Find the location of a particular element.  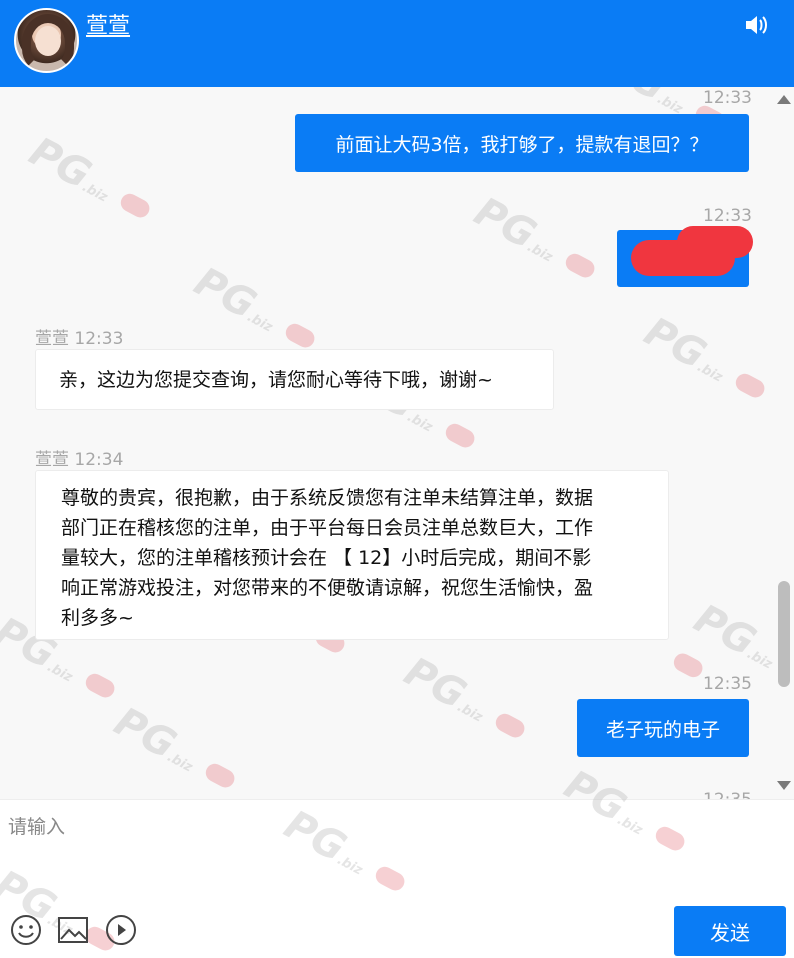

message-bubble-incoming: 亲，这边为您提交查询，请您耐心等待下哦，谢谢~ is located at coordinates (294, 379).